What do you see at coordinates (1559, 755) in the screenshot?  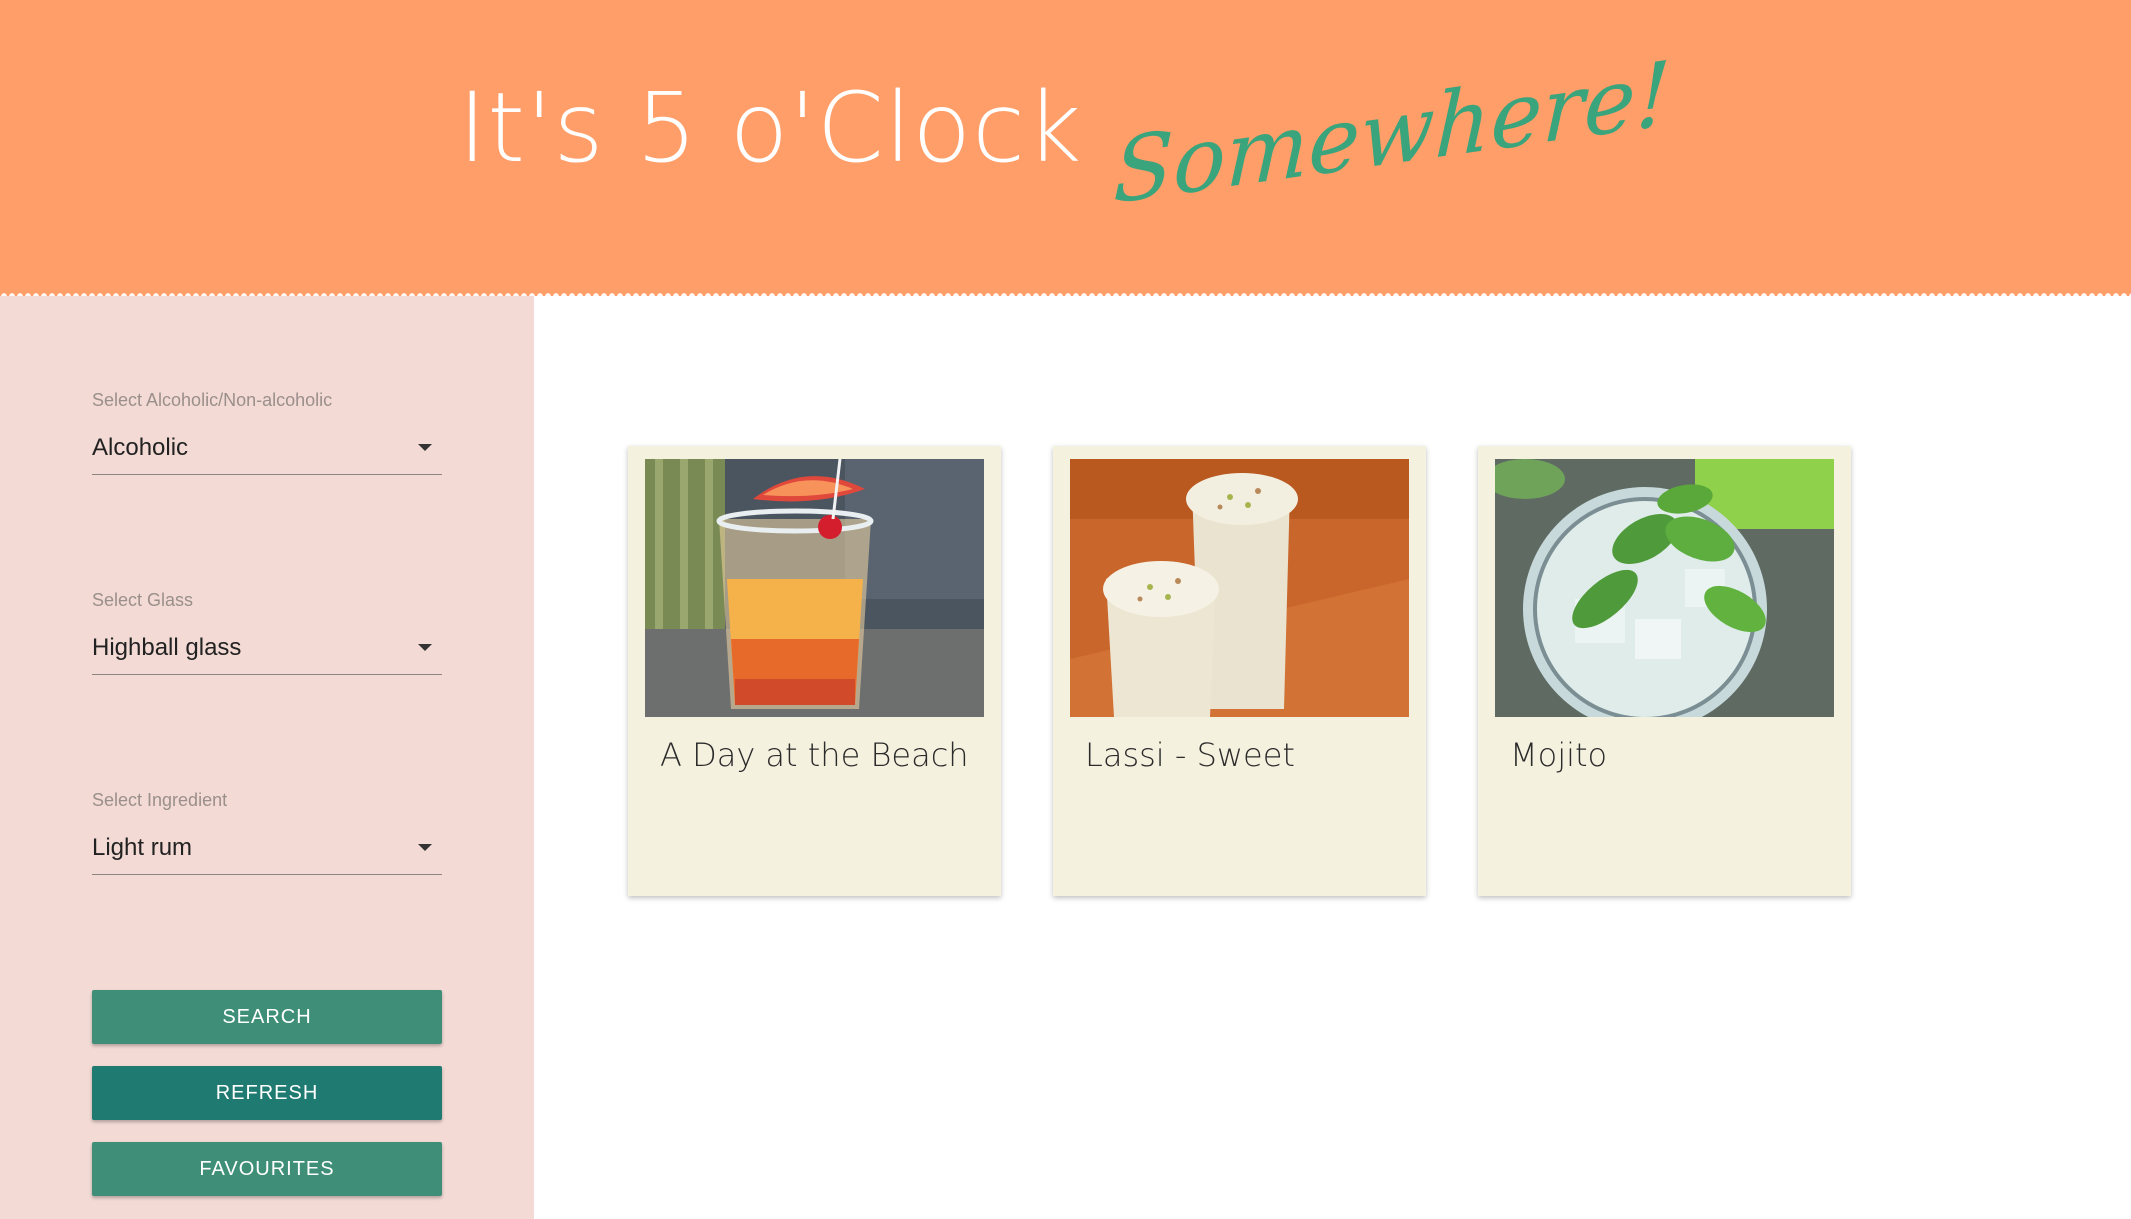 I see `drink-name: Mojito` at bounding box center [1559, 755].